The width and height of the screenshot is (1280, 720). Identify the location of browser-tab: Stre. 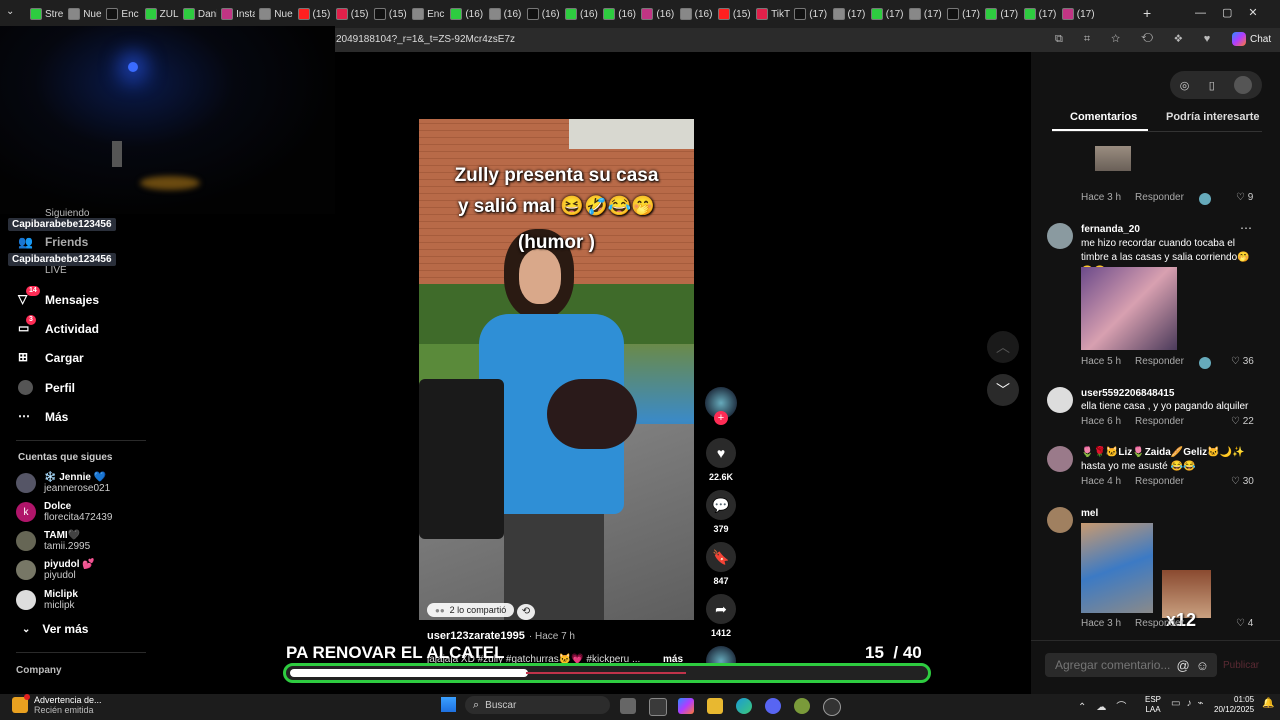
(47, 14).